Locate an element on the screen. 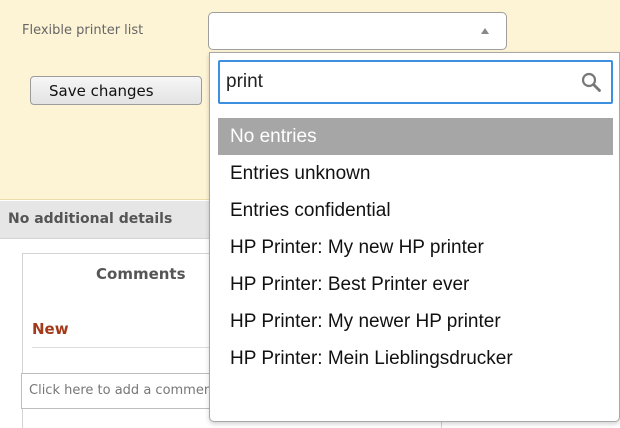 The width and height of the screenshot is (620, 428). option-hp-my-new-printer: HP Printer: My new HP printer is located at coordinates (415, 247).